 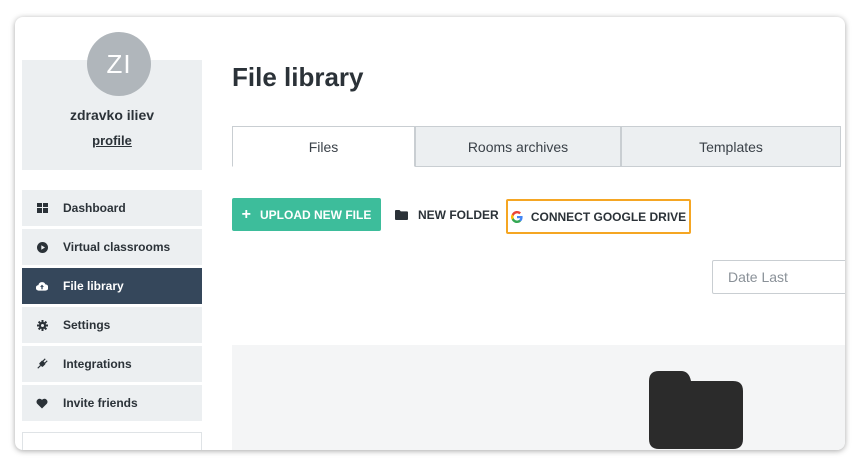 What do you see at coordinates (298, 77) in the screenshot?
I see `page-title: File library` at bounding box center [298, 77].